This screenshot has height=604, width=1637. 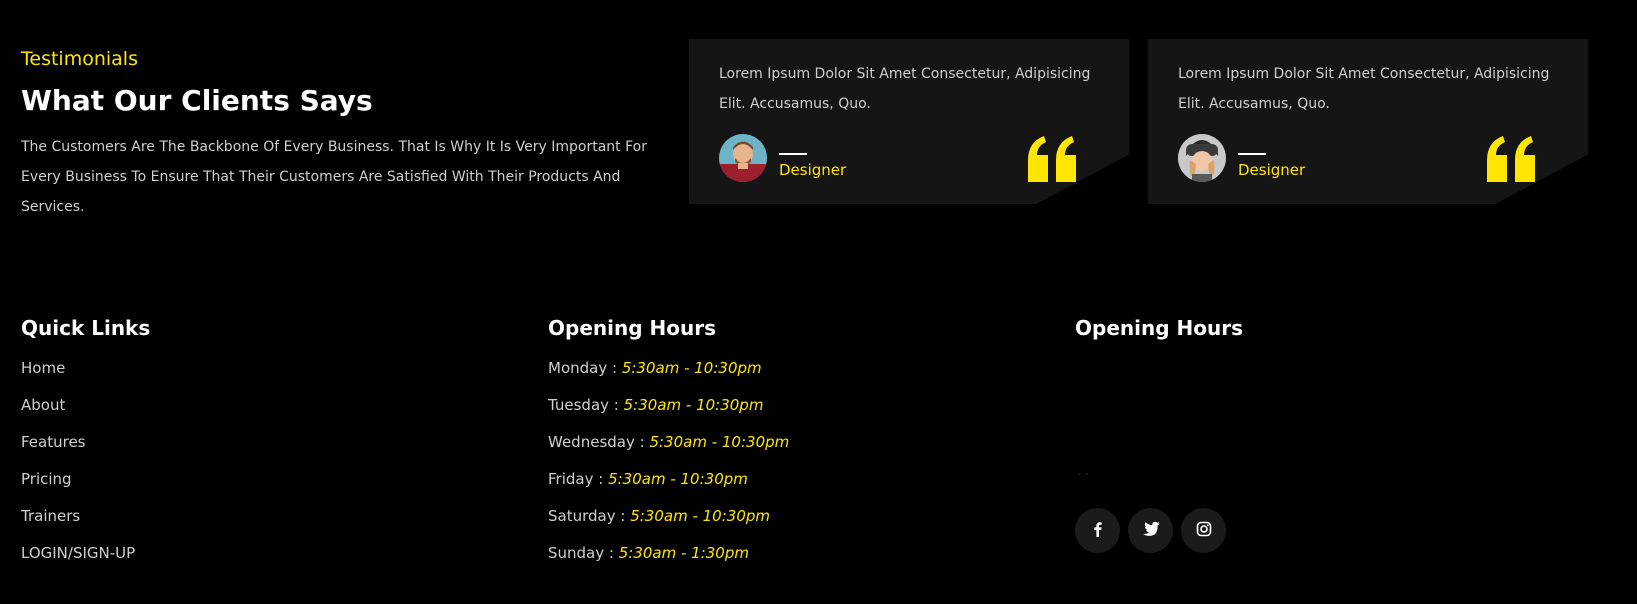 I want to click on footer-link-features: Features, so click(x=85, y=450).